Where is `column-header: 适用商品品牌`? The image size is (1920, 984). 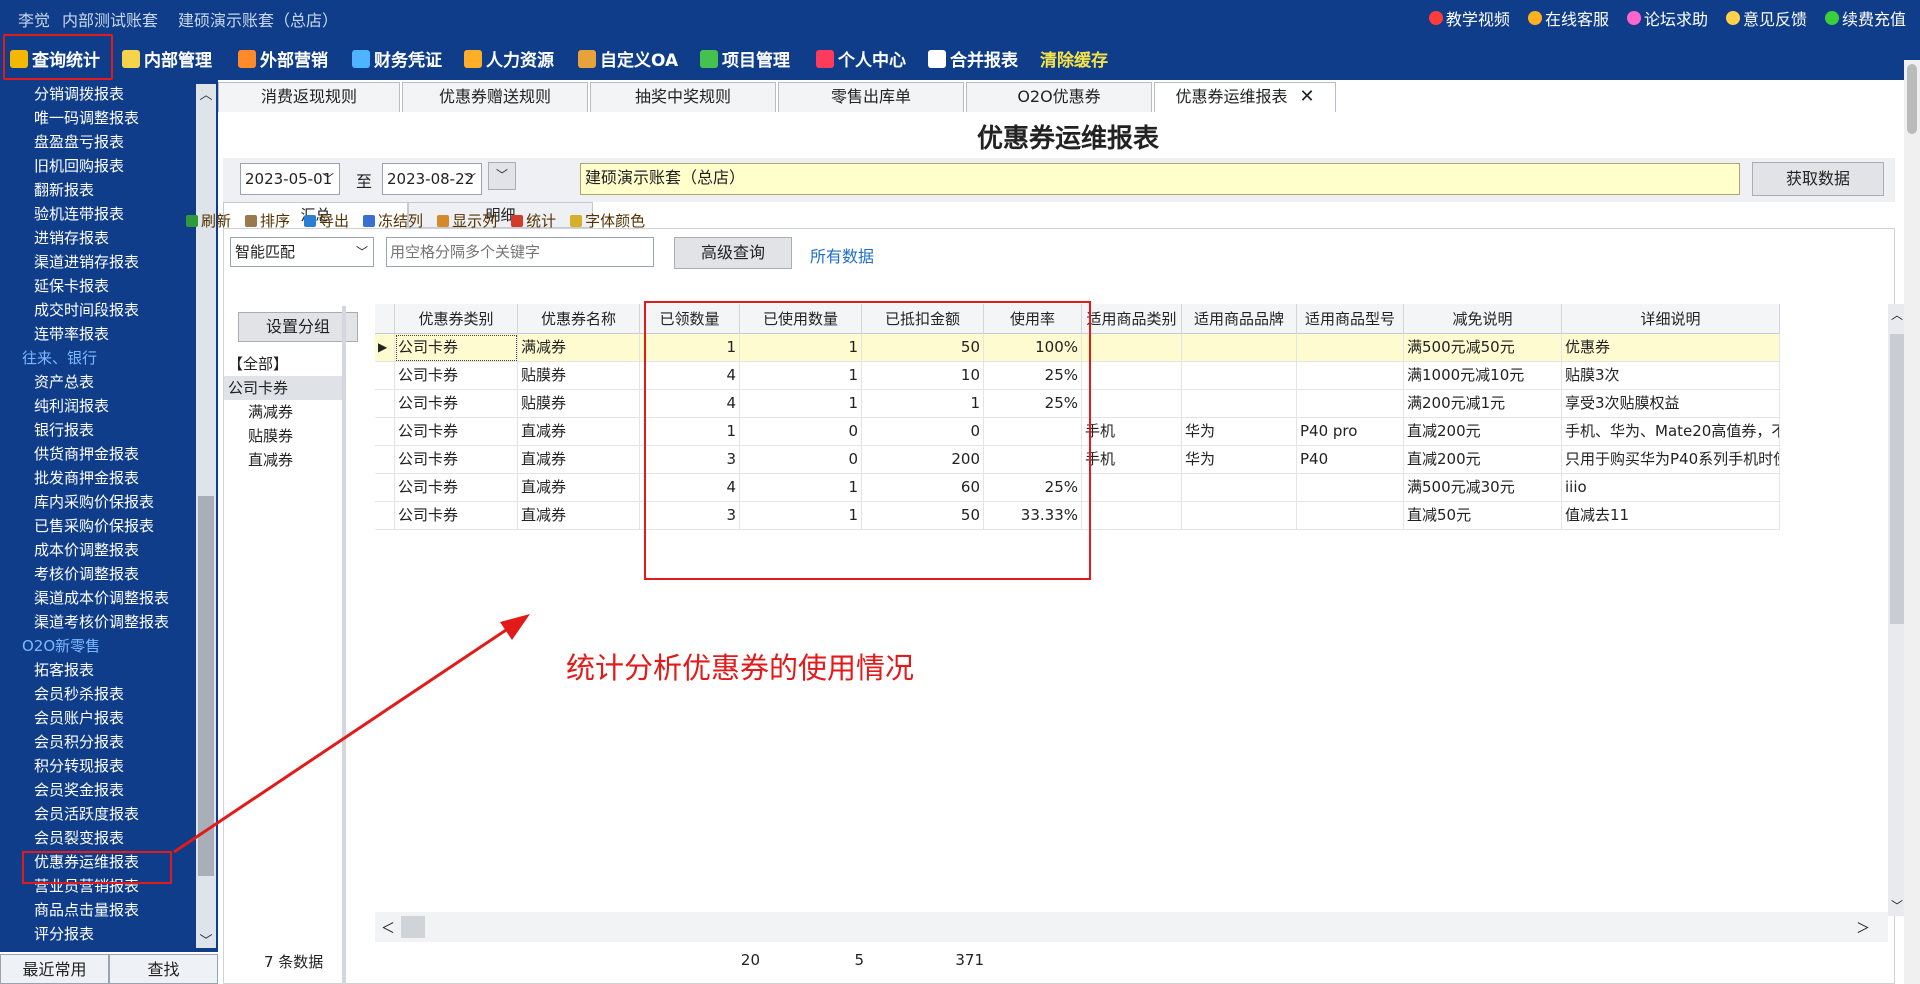
column-header: 适用商品品牌 is located at coordinates (1239, 319).